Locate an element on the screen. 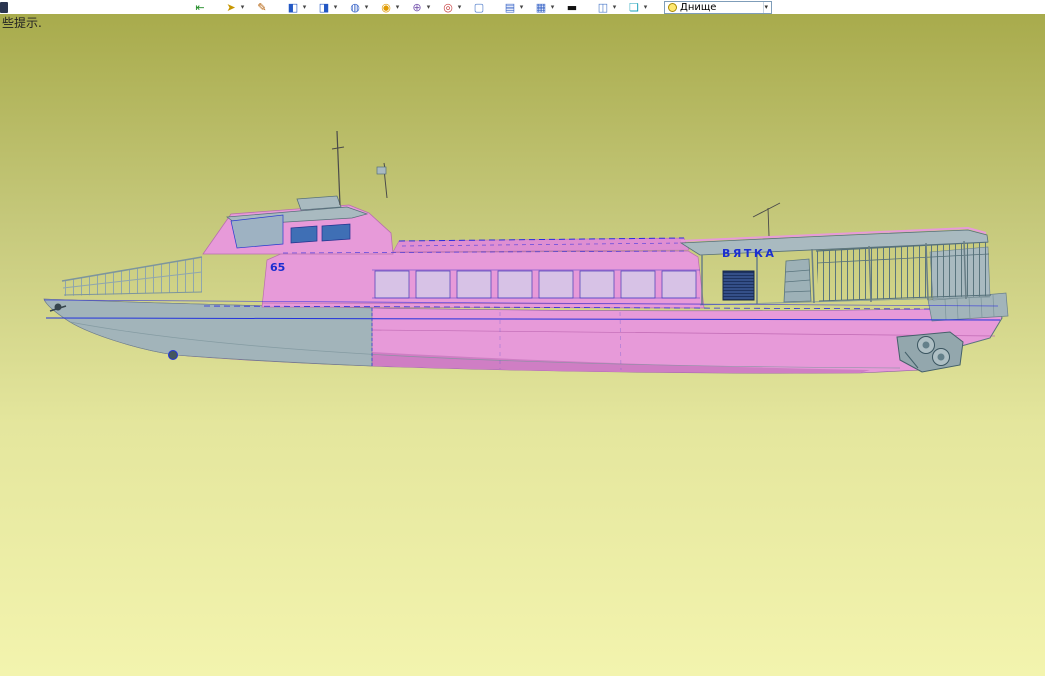  toolbar-button-sketch-tool: ✎ is located at coordinates (266, 7).